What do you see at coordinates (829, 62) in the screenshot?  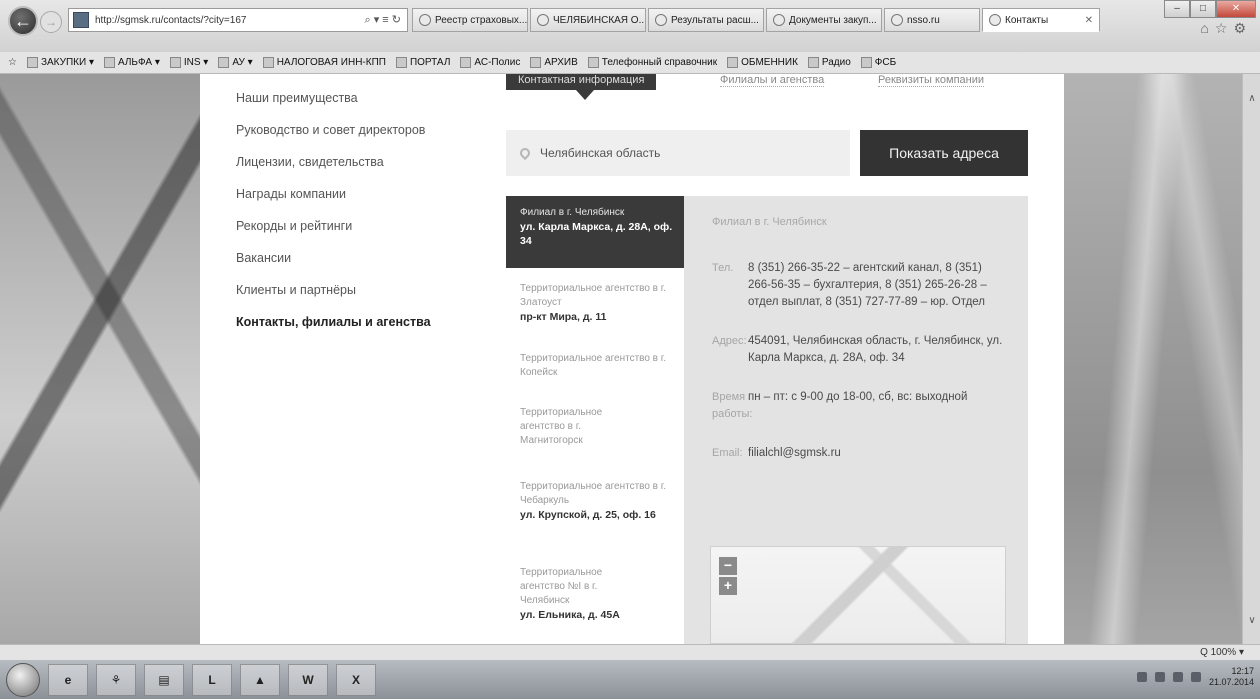 I see `favorite-item: Радио` at bounding box center [829, 62].